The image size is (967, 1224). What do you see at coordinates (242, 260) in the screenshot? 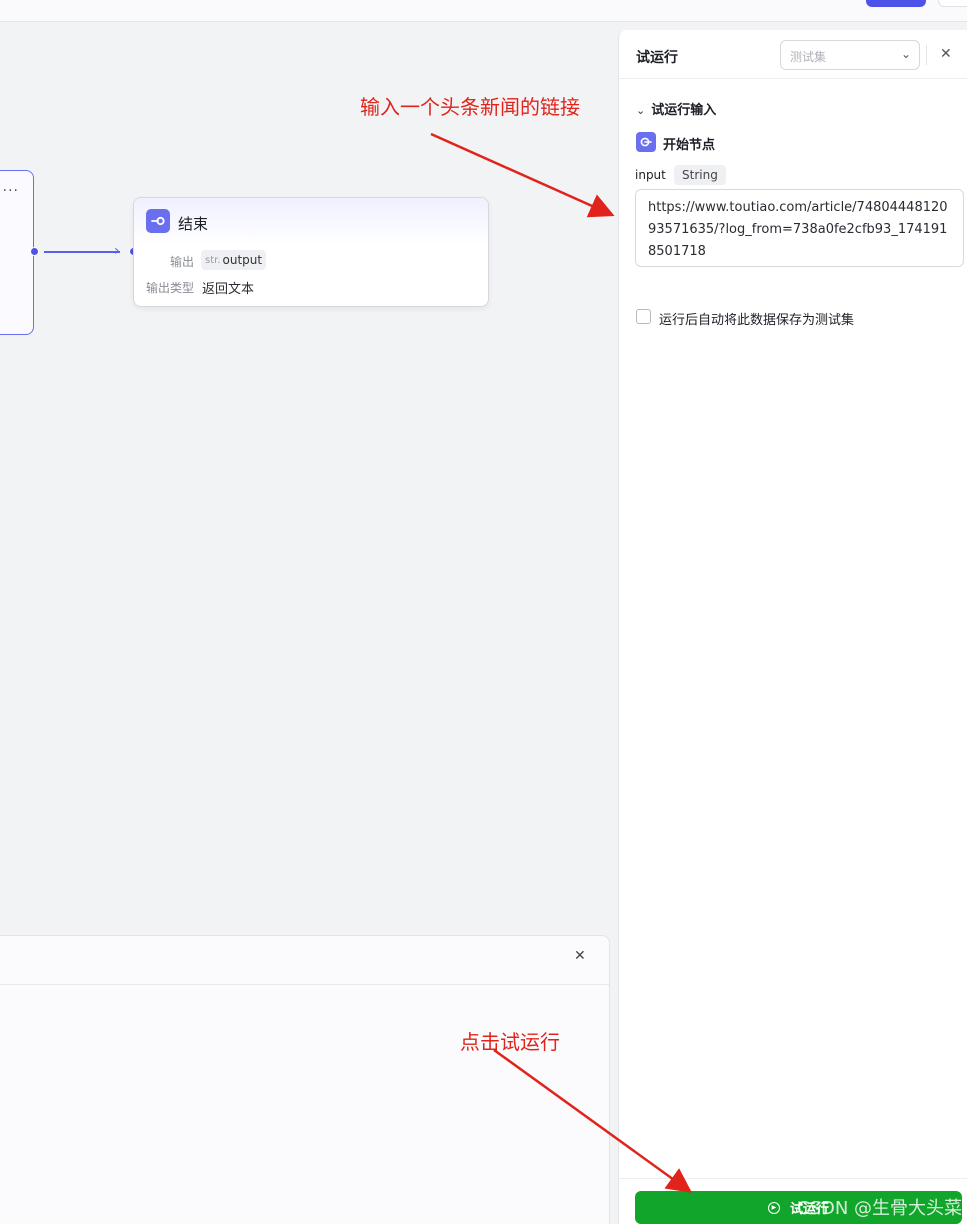
I see `output-variable-name: output` at bounding box center [242, 260].